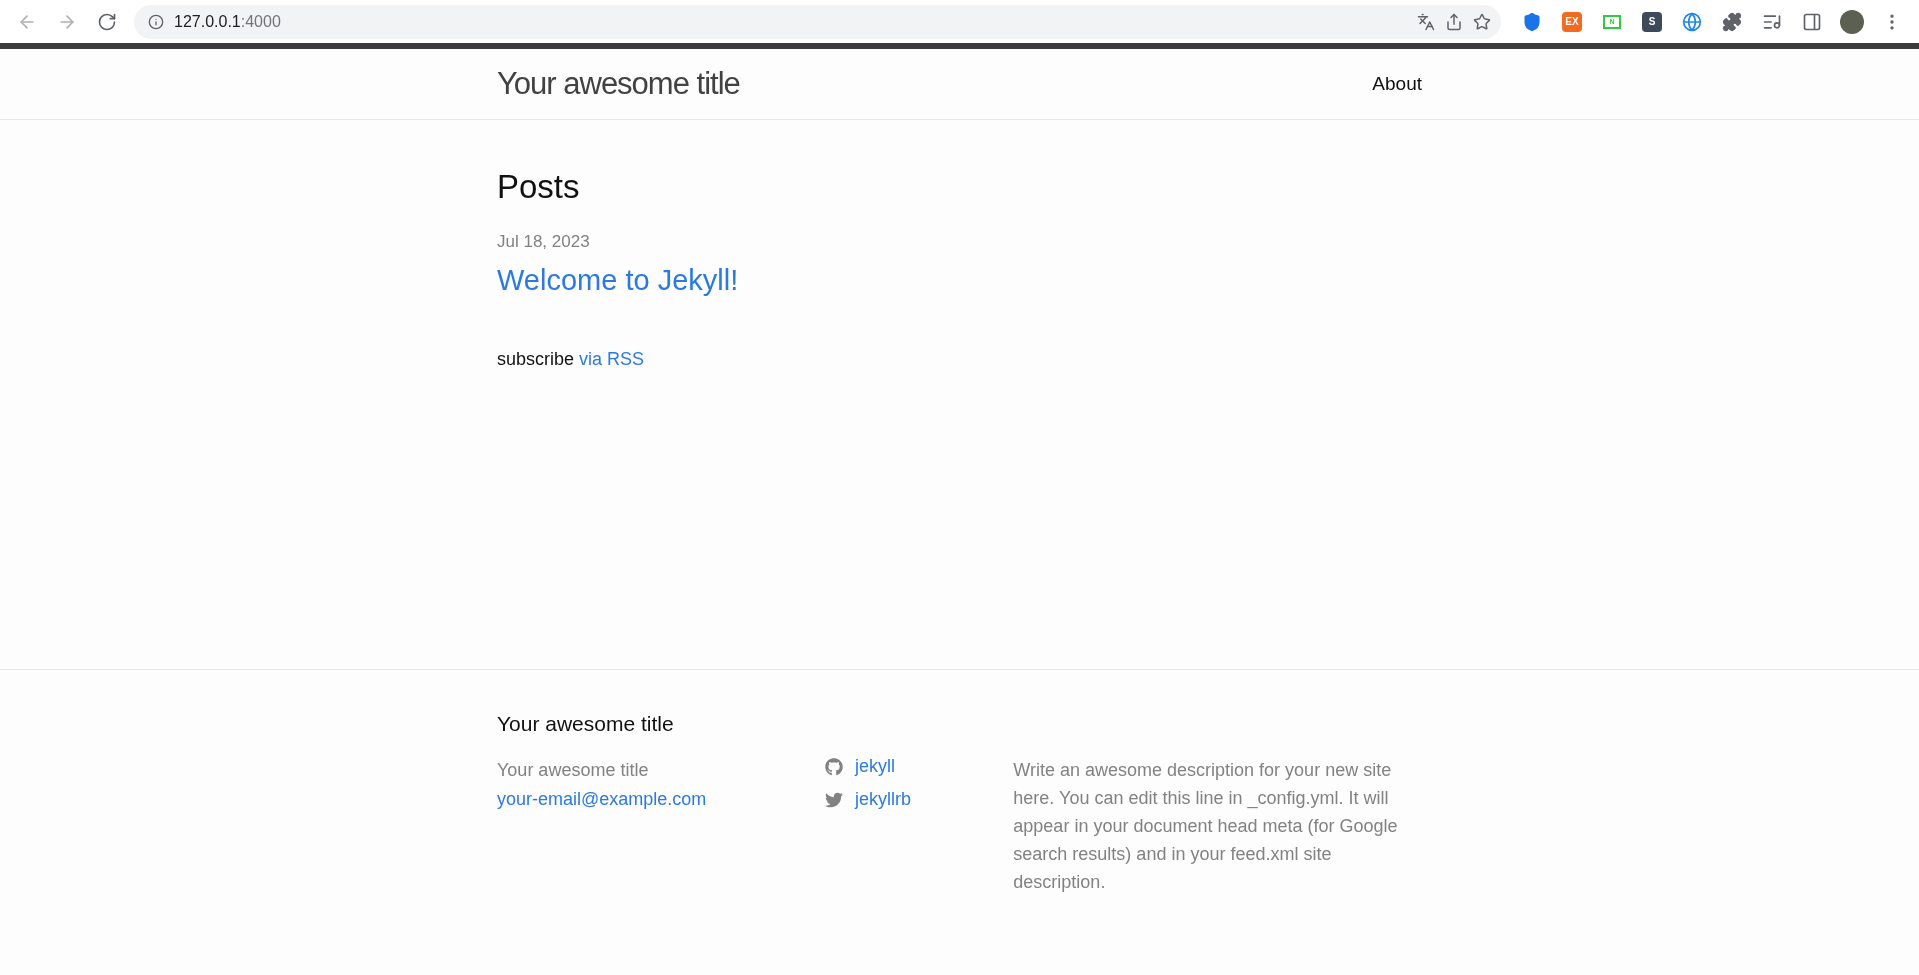 Image resolution: width=1919 pixels, height=975 pixels. What do you see at coordinates (1397, 83) in the screenshot?
I see `nav-link: About` at bounding box center [1397, 83].